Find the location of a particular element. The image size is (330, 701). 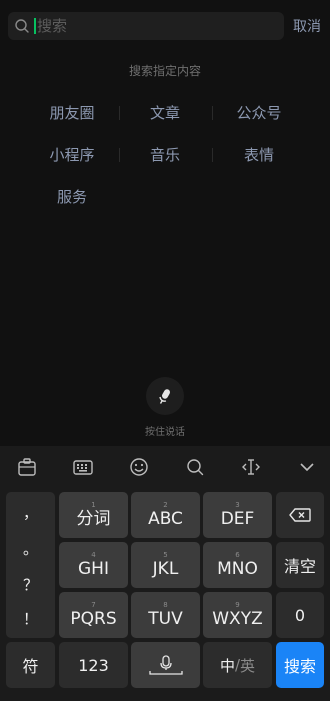

key-7: 7 PQRS is located at coordinates (93, 615).